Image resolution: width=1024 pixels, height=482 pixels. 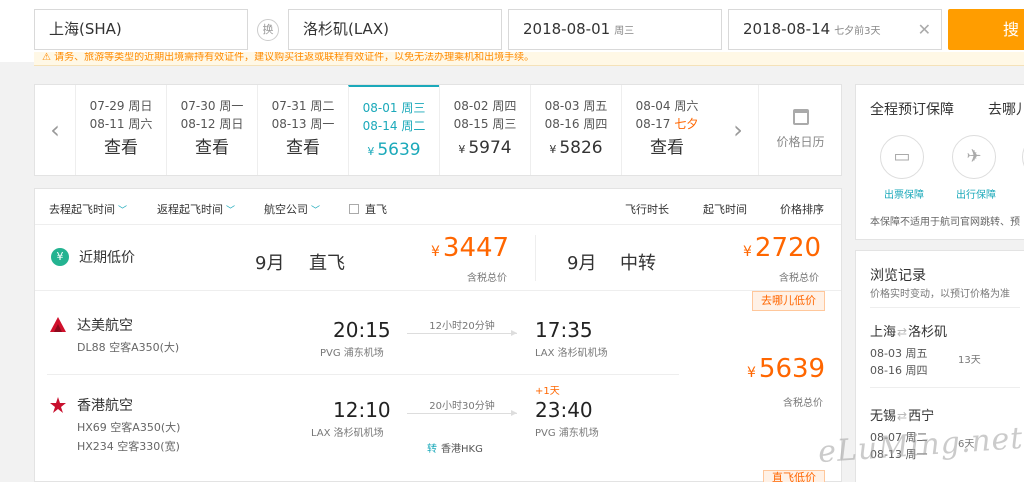 What do you see at coordinates (399, 150) in the screenshot?
I see `date-option-price-value: 5639` at bounding box center [399, 150].